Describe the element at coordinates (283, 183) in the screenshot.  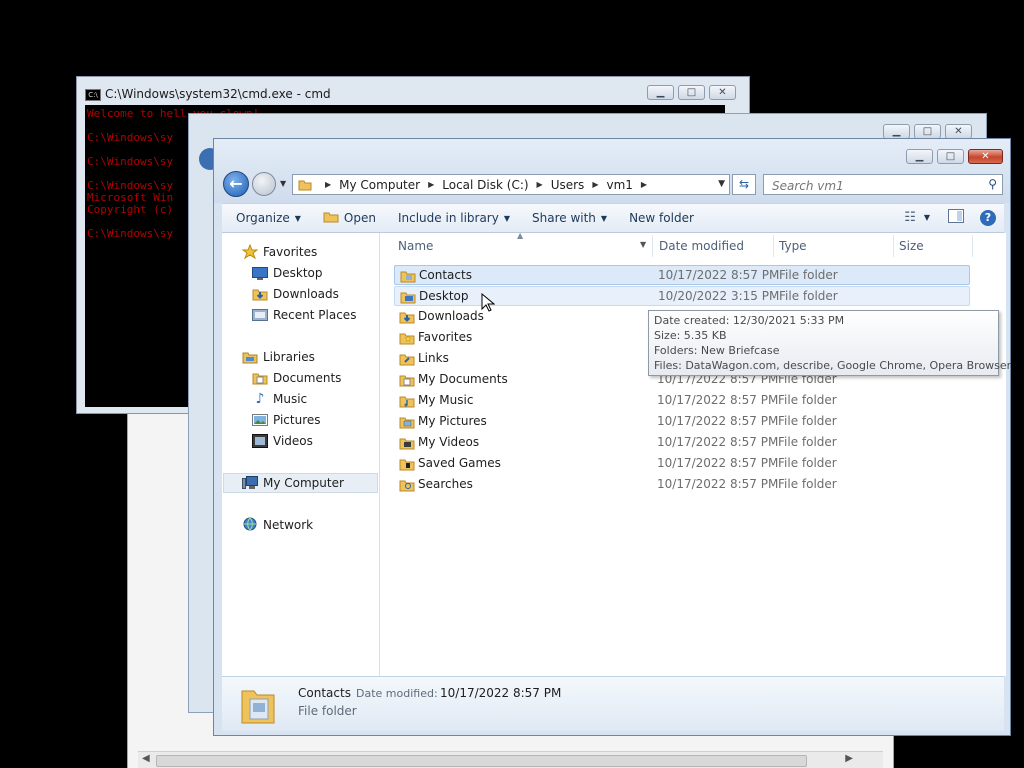
I see `recent-pages-dropdown-icon: ▼` at that location.